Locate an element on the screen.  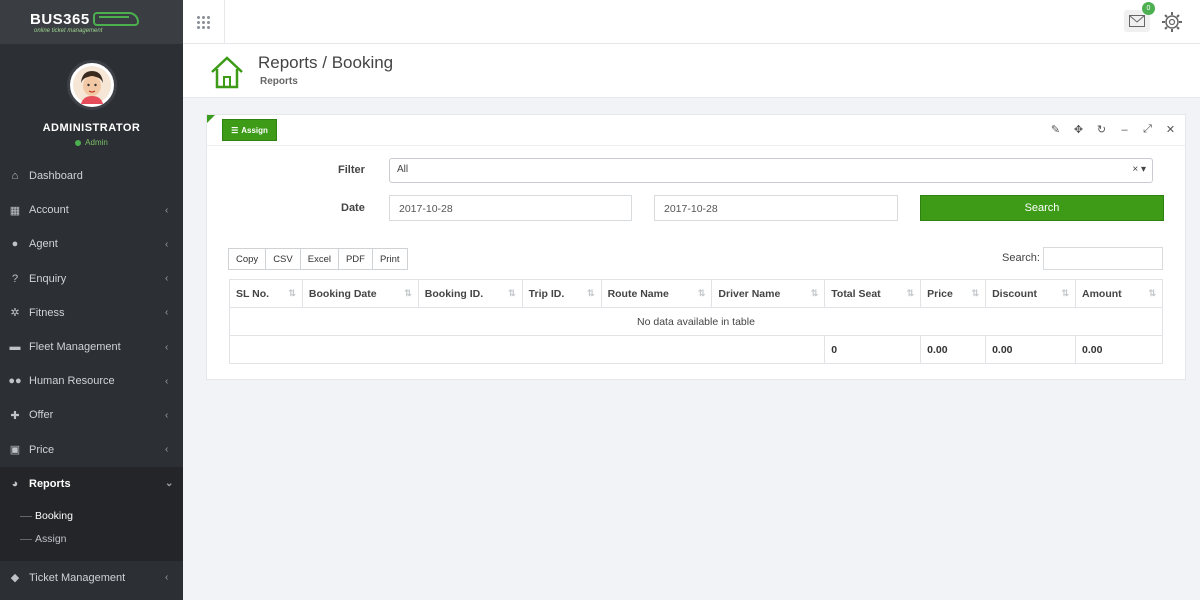
gift-icon: ✚ is located at coordinates (15, 415).